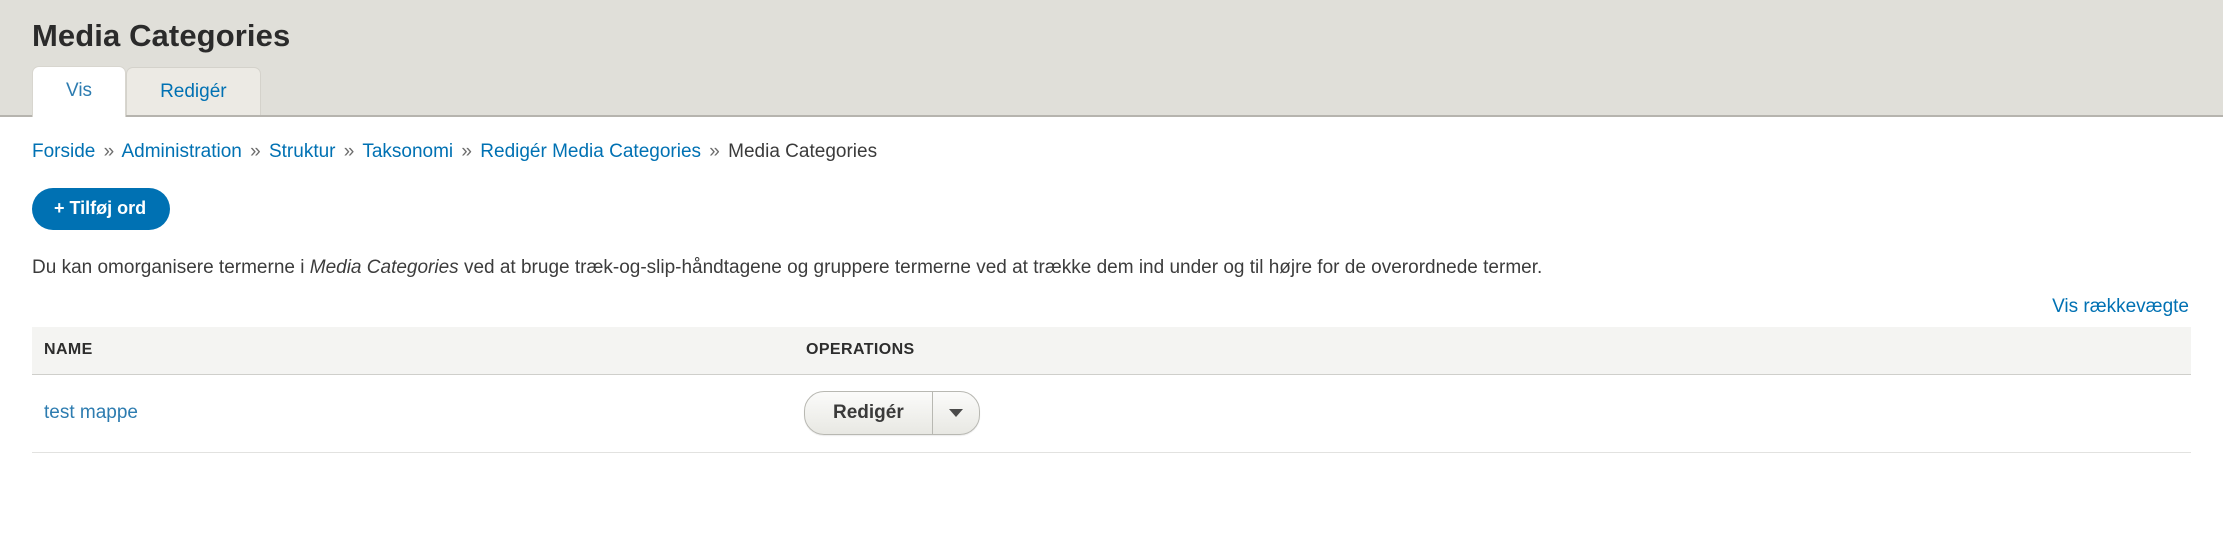 The image size is (2223, 553). What do you see at coordinates (590, 151) in the screenshot?
I see `breadcrumb-item-rediger-media-categories: Redigér Media Categories` at bounding box center [590, 151].